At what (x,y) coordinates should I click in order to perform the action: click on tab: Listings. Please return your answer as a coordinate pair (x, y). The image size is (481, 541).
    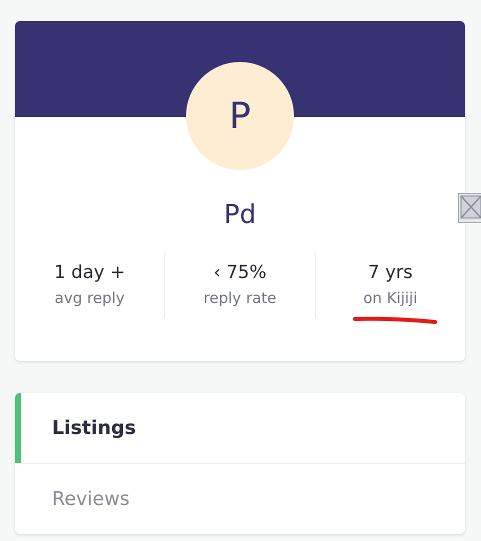
    Looking at the image, I should click on (240, 428).